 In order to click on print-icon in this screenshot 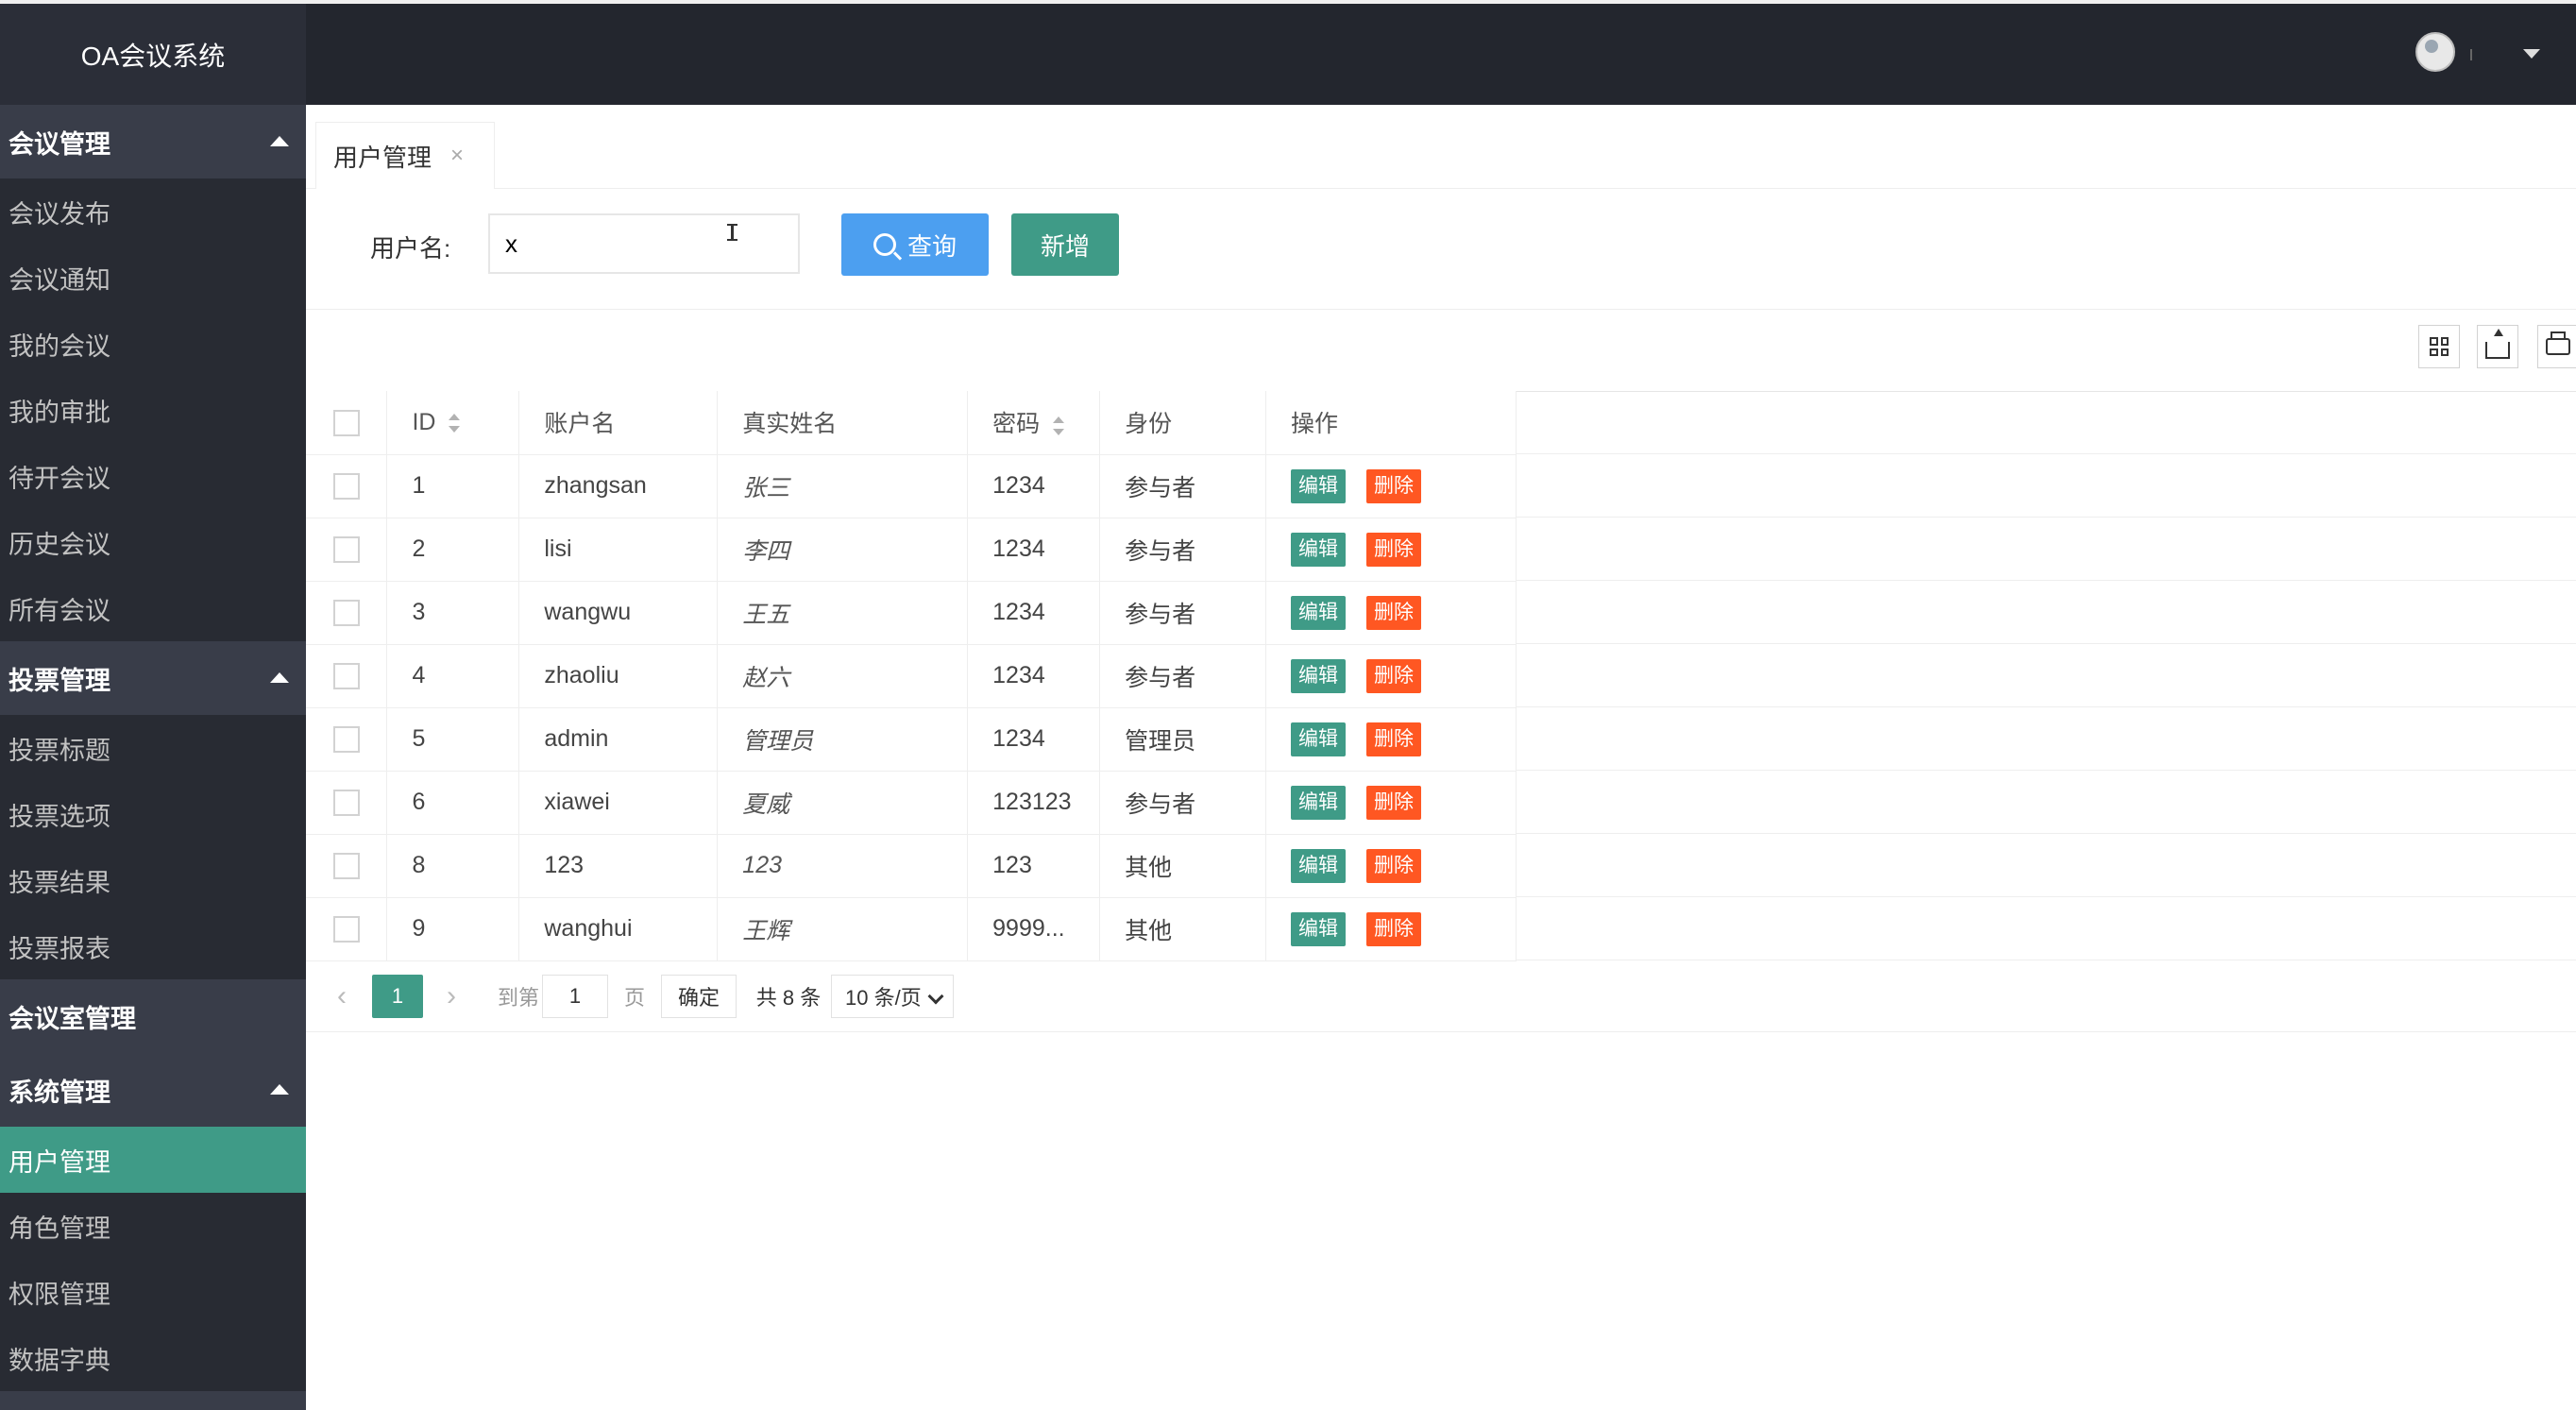, I will do `click(2558, 343)`.